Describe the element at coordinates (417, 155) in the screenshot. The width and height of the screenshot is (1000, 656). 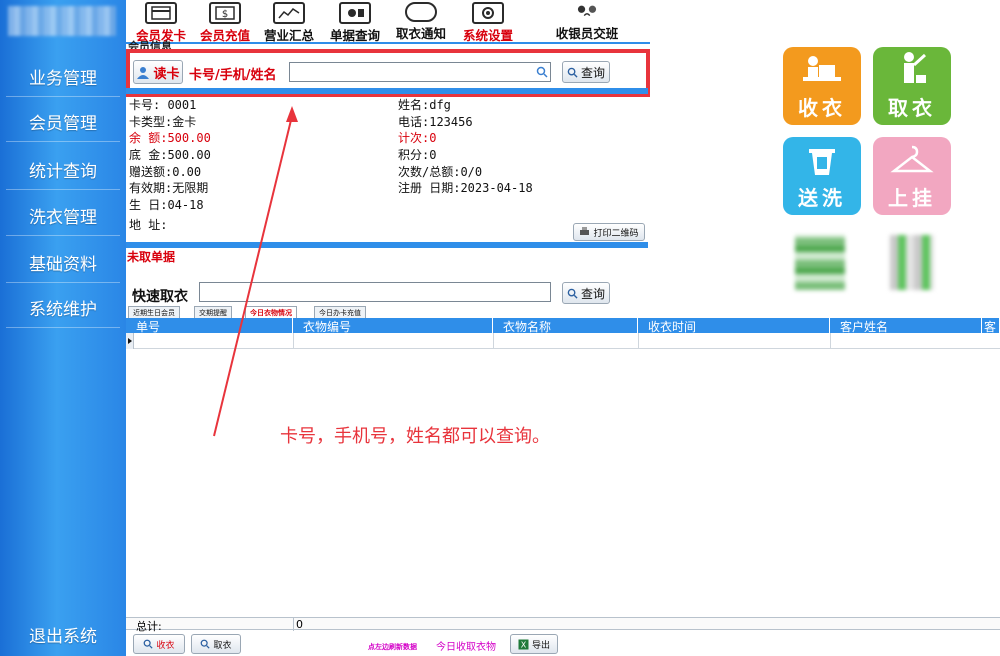
I see `points: 积分:0` at that location.